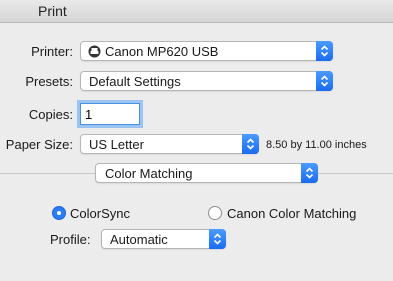 This screenshot has width=393, height=281. What do you see at coordinates (70, 239) in the screenshot?
I see `profile-label: Profile:` at bounding box center [70, 239].